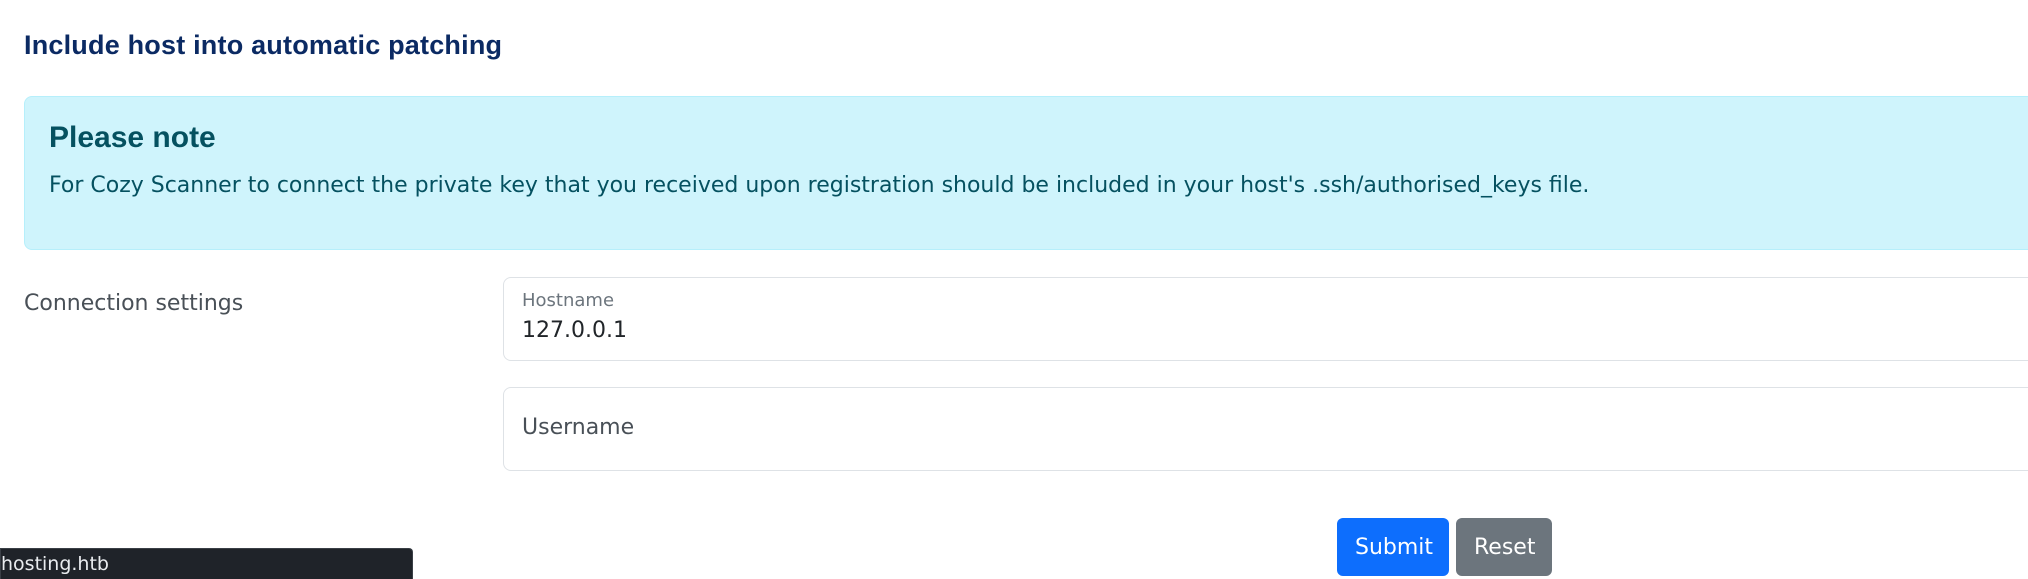 The image size is (2028, 579). I want to click on submit-button: Submit, so click(1393, 547).